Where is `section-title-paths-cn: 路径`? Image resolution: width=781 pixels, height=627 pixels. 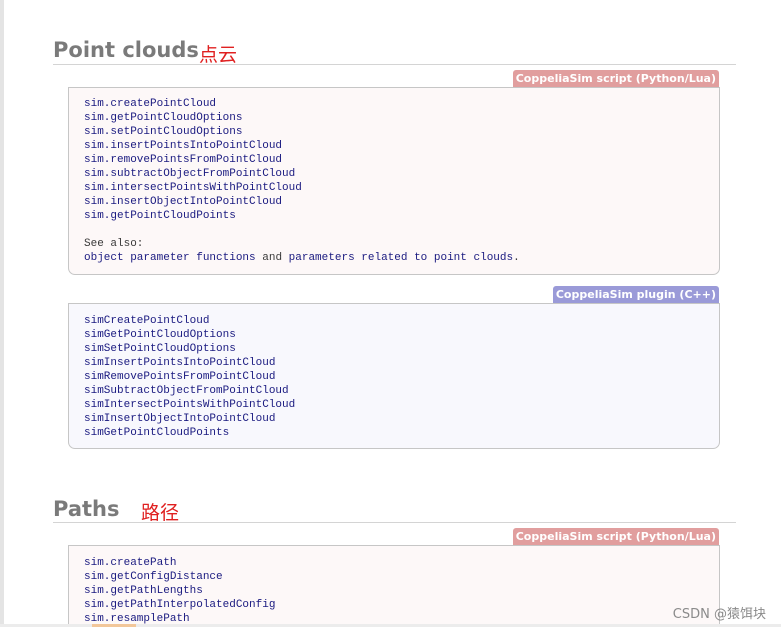 section-title-paths-cn: 路径 is located at coordinates (160, 513).